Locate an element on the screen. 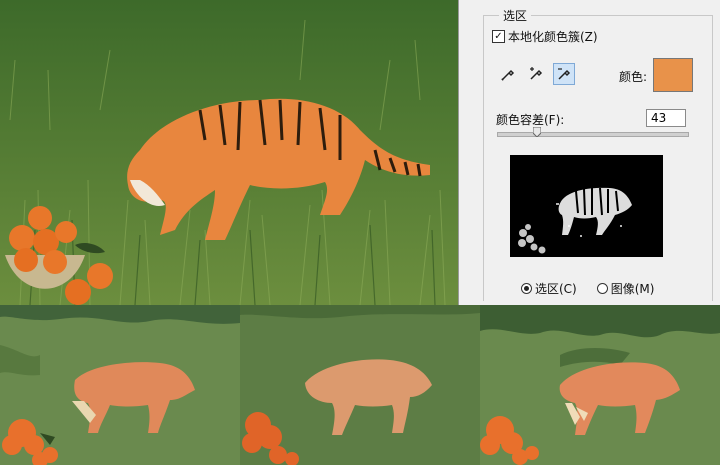 The width and height of the screenshot is (720, 465). radio-selection-label: 选区(C) is located at coordinates (556, 289).